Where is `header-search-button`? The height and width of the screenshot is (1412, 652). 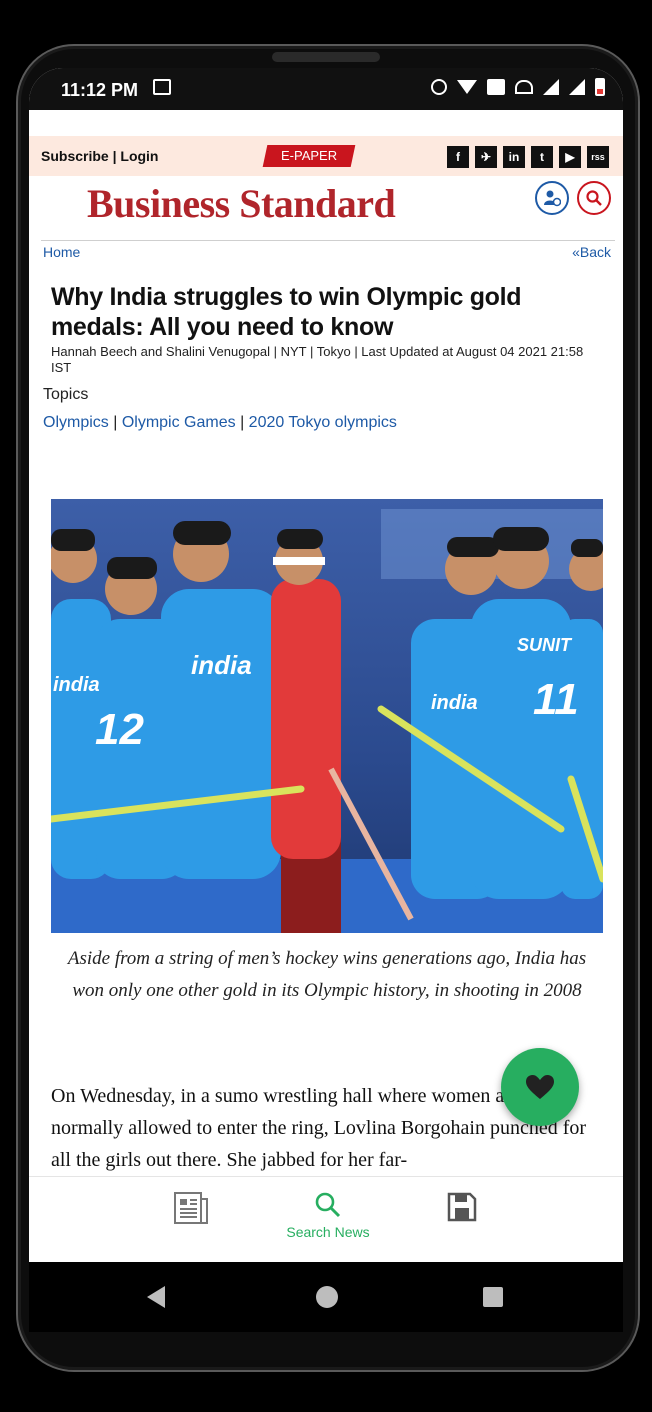
header-search-button is located at coordinates (594, 198).